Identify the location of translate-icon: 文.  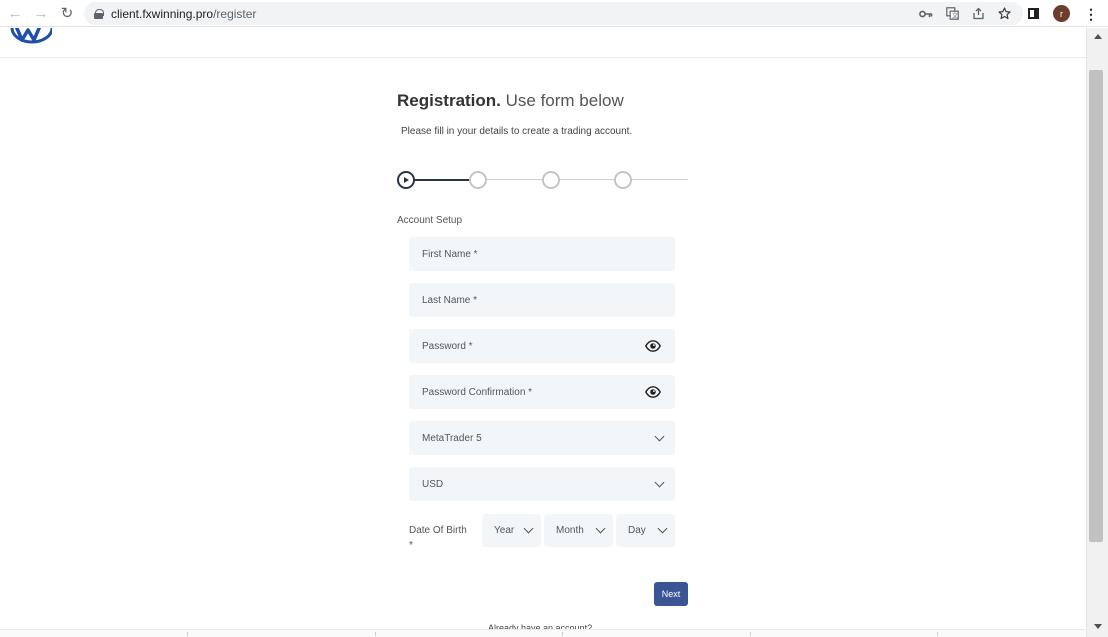
(952, 13).